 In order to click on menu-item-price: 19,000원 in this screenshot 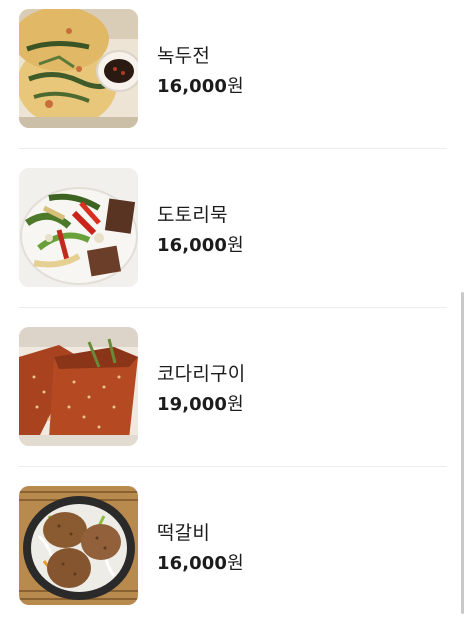, I will do `click(200, 403)`.